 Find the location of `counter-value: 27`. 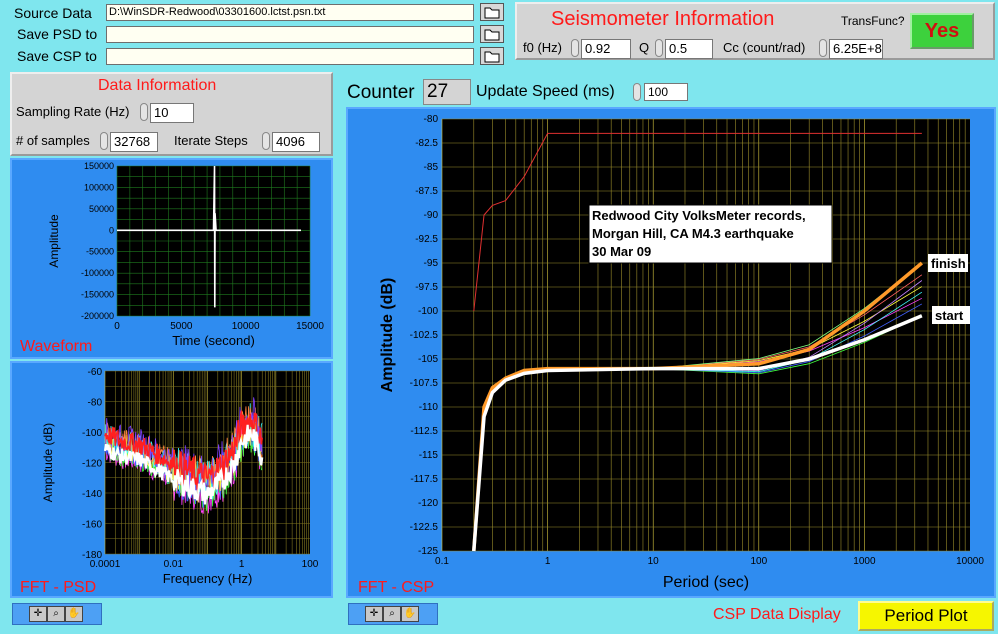

counter-value: 27 is located at coordinates (447, 92).